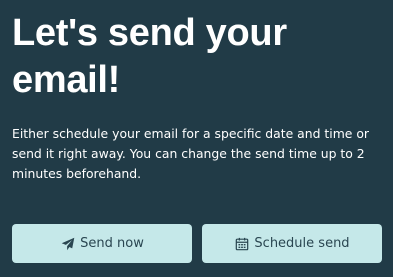  I want to click on calendar-icon, so click(241, 243).